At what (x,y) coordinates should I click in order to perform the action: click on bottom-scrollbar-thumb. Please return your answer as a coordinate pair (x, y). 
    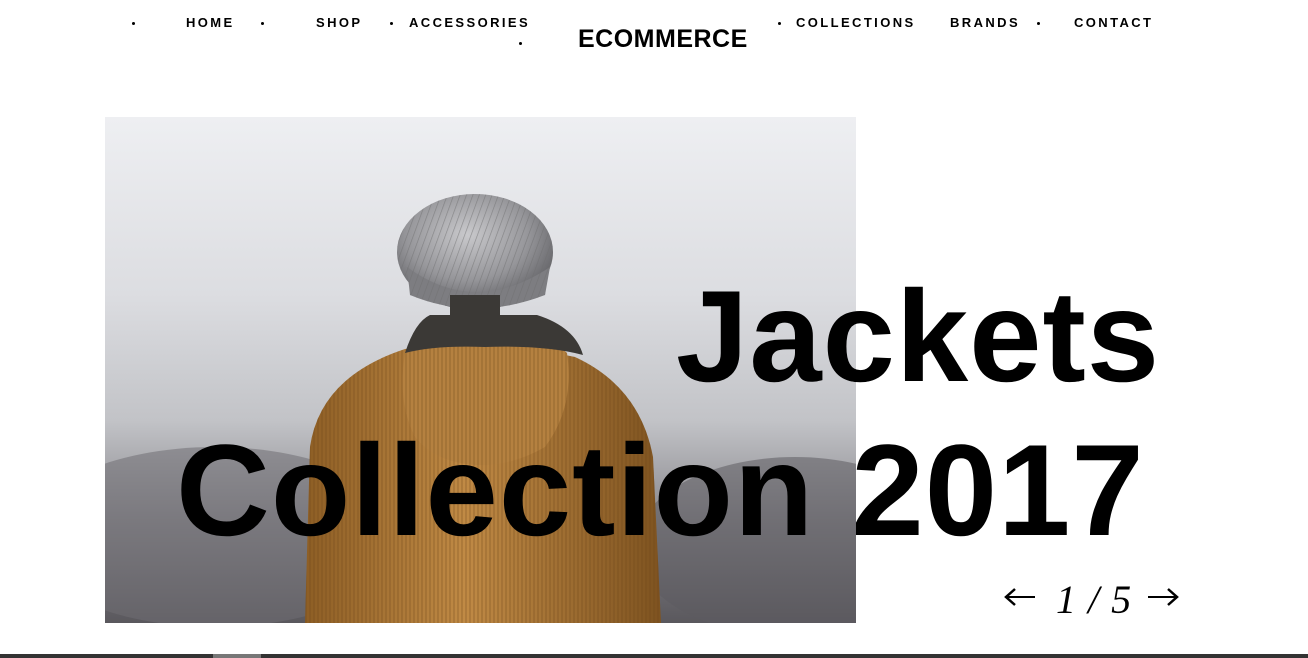
    Looking at the image, I should click on (237, 656).